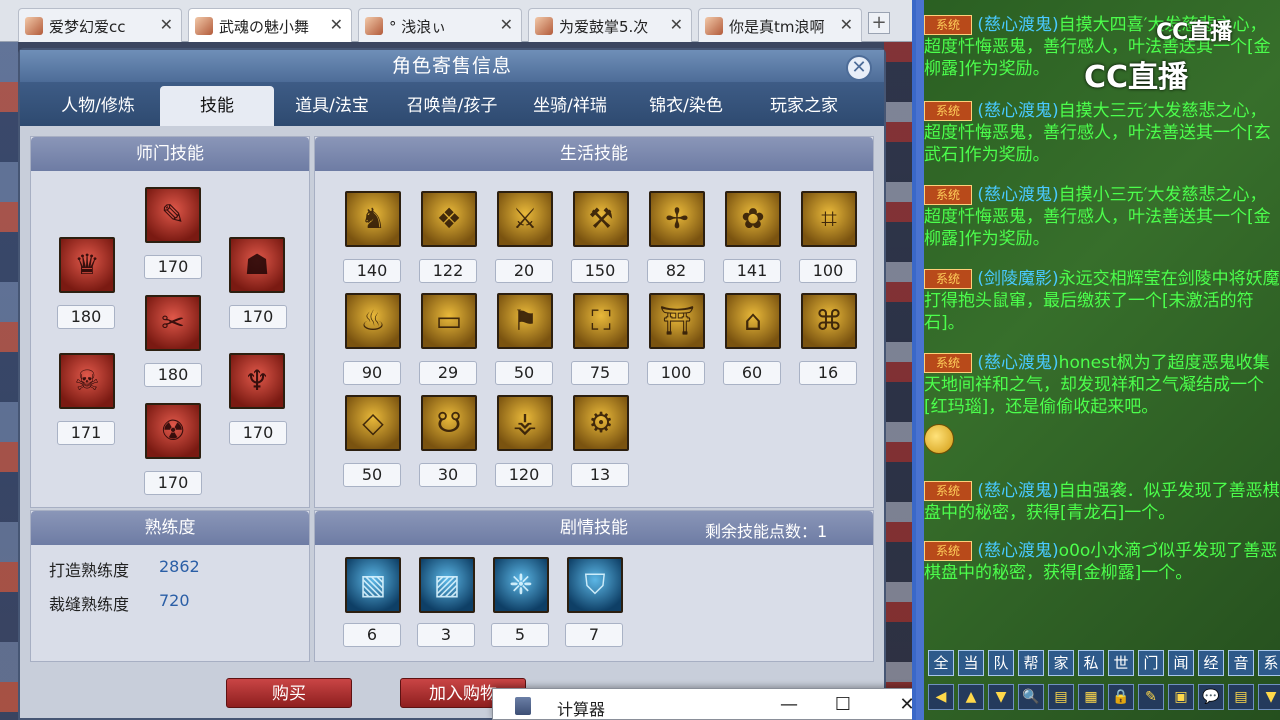  I want to click on arrow-up-icon: ▲, so click(971, 697).